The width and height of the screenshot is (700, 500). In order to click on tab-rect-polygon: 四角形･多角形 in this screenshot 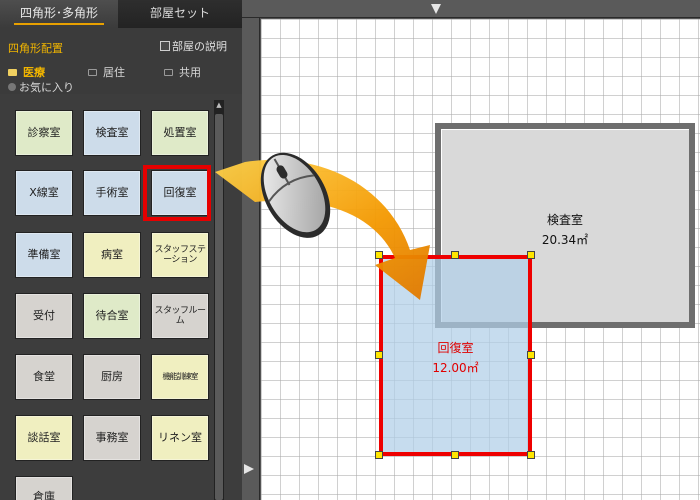, I will do `click(59, 14)`.